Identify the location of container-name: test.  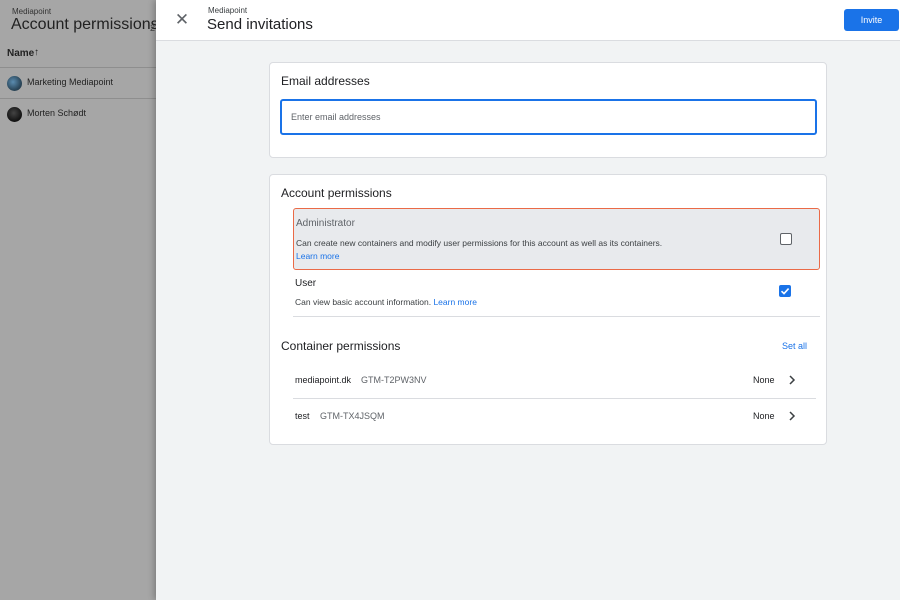
(302, 416).